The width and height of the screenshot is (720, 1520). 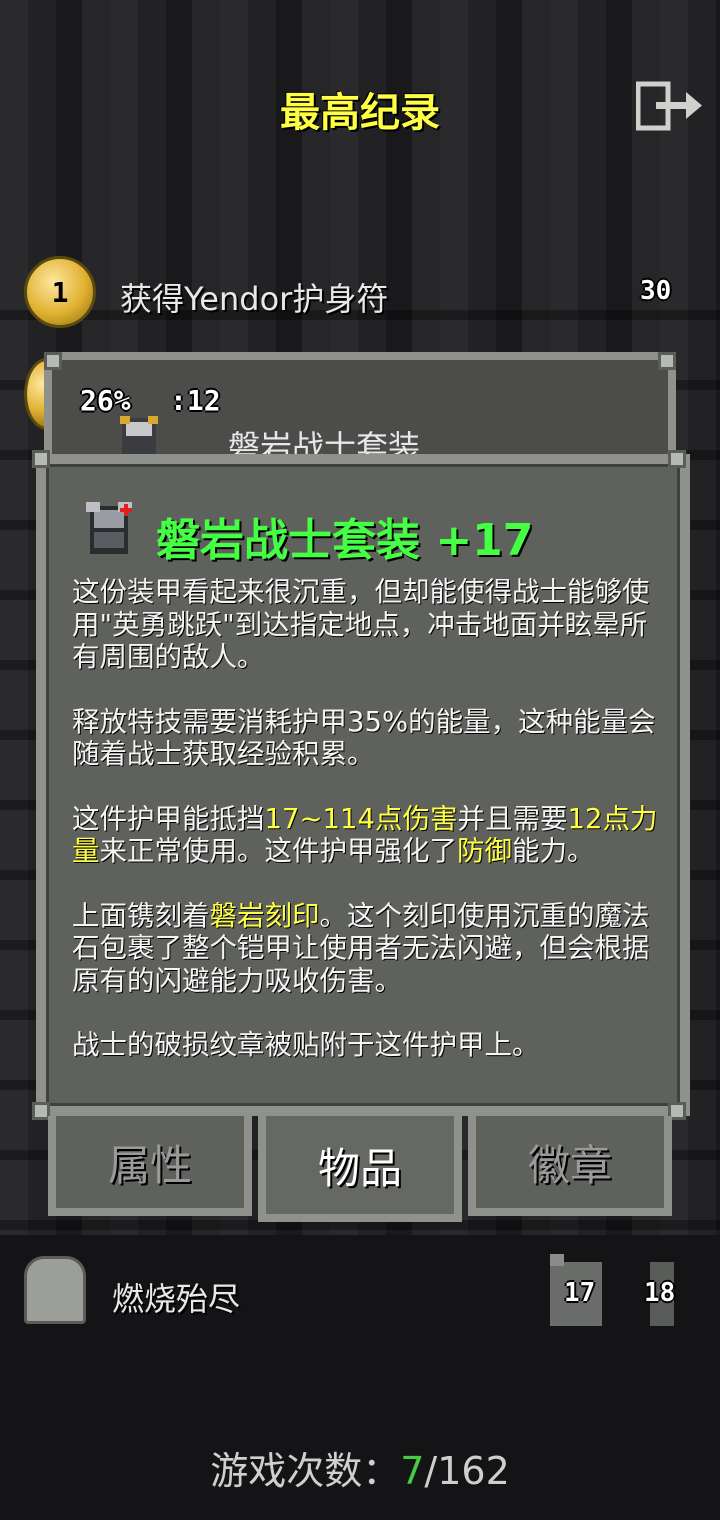 I want to click on games-won: 7, so click(x=412, y=1471).